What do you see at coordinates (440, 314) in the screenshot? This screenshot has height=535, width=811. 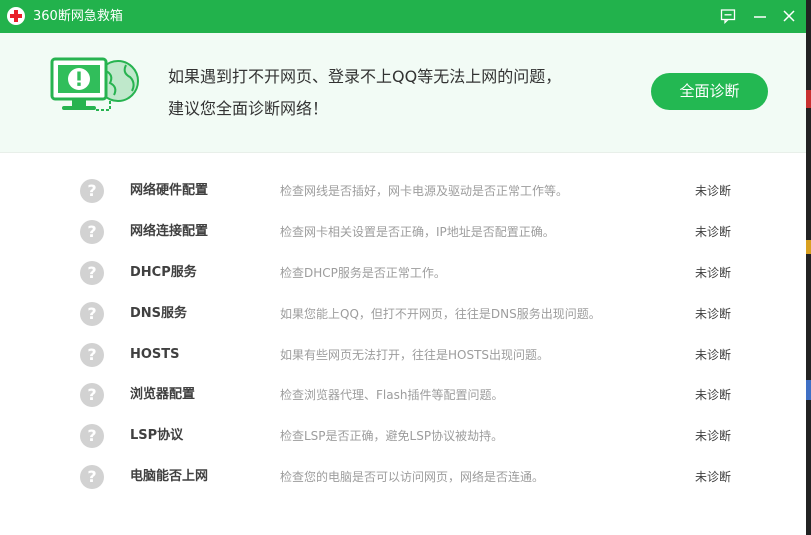 I see `item-description: 如果您能上QQ，但打不开网页，往往是DNS服务出现问题。` at bounding box center [440, 314].